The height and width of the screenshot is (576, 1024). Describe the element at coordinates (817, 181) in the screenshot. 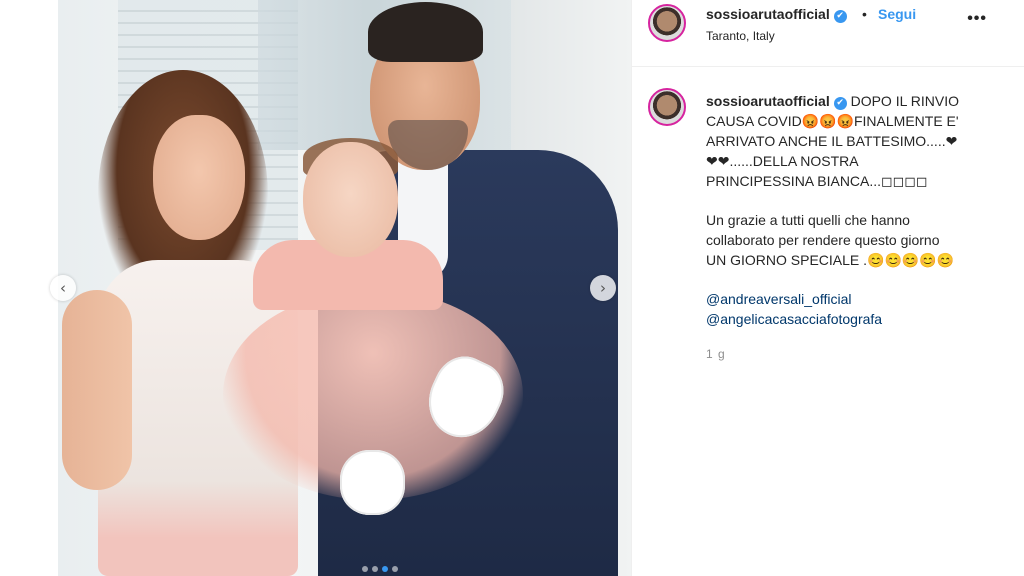

I see `caption-line: PRINCIPESSINA BIANCA...◻◻◻◻` at that location.